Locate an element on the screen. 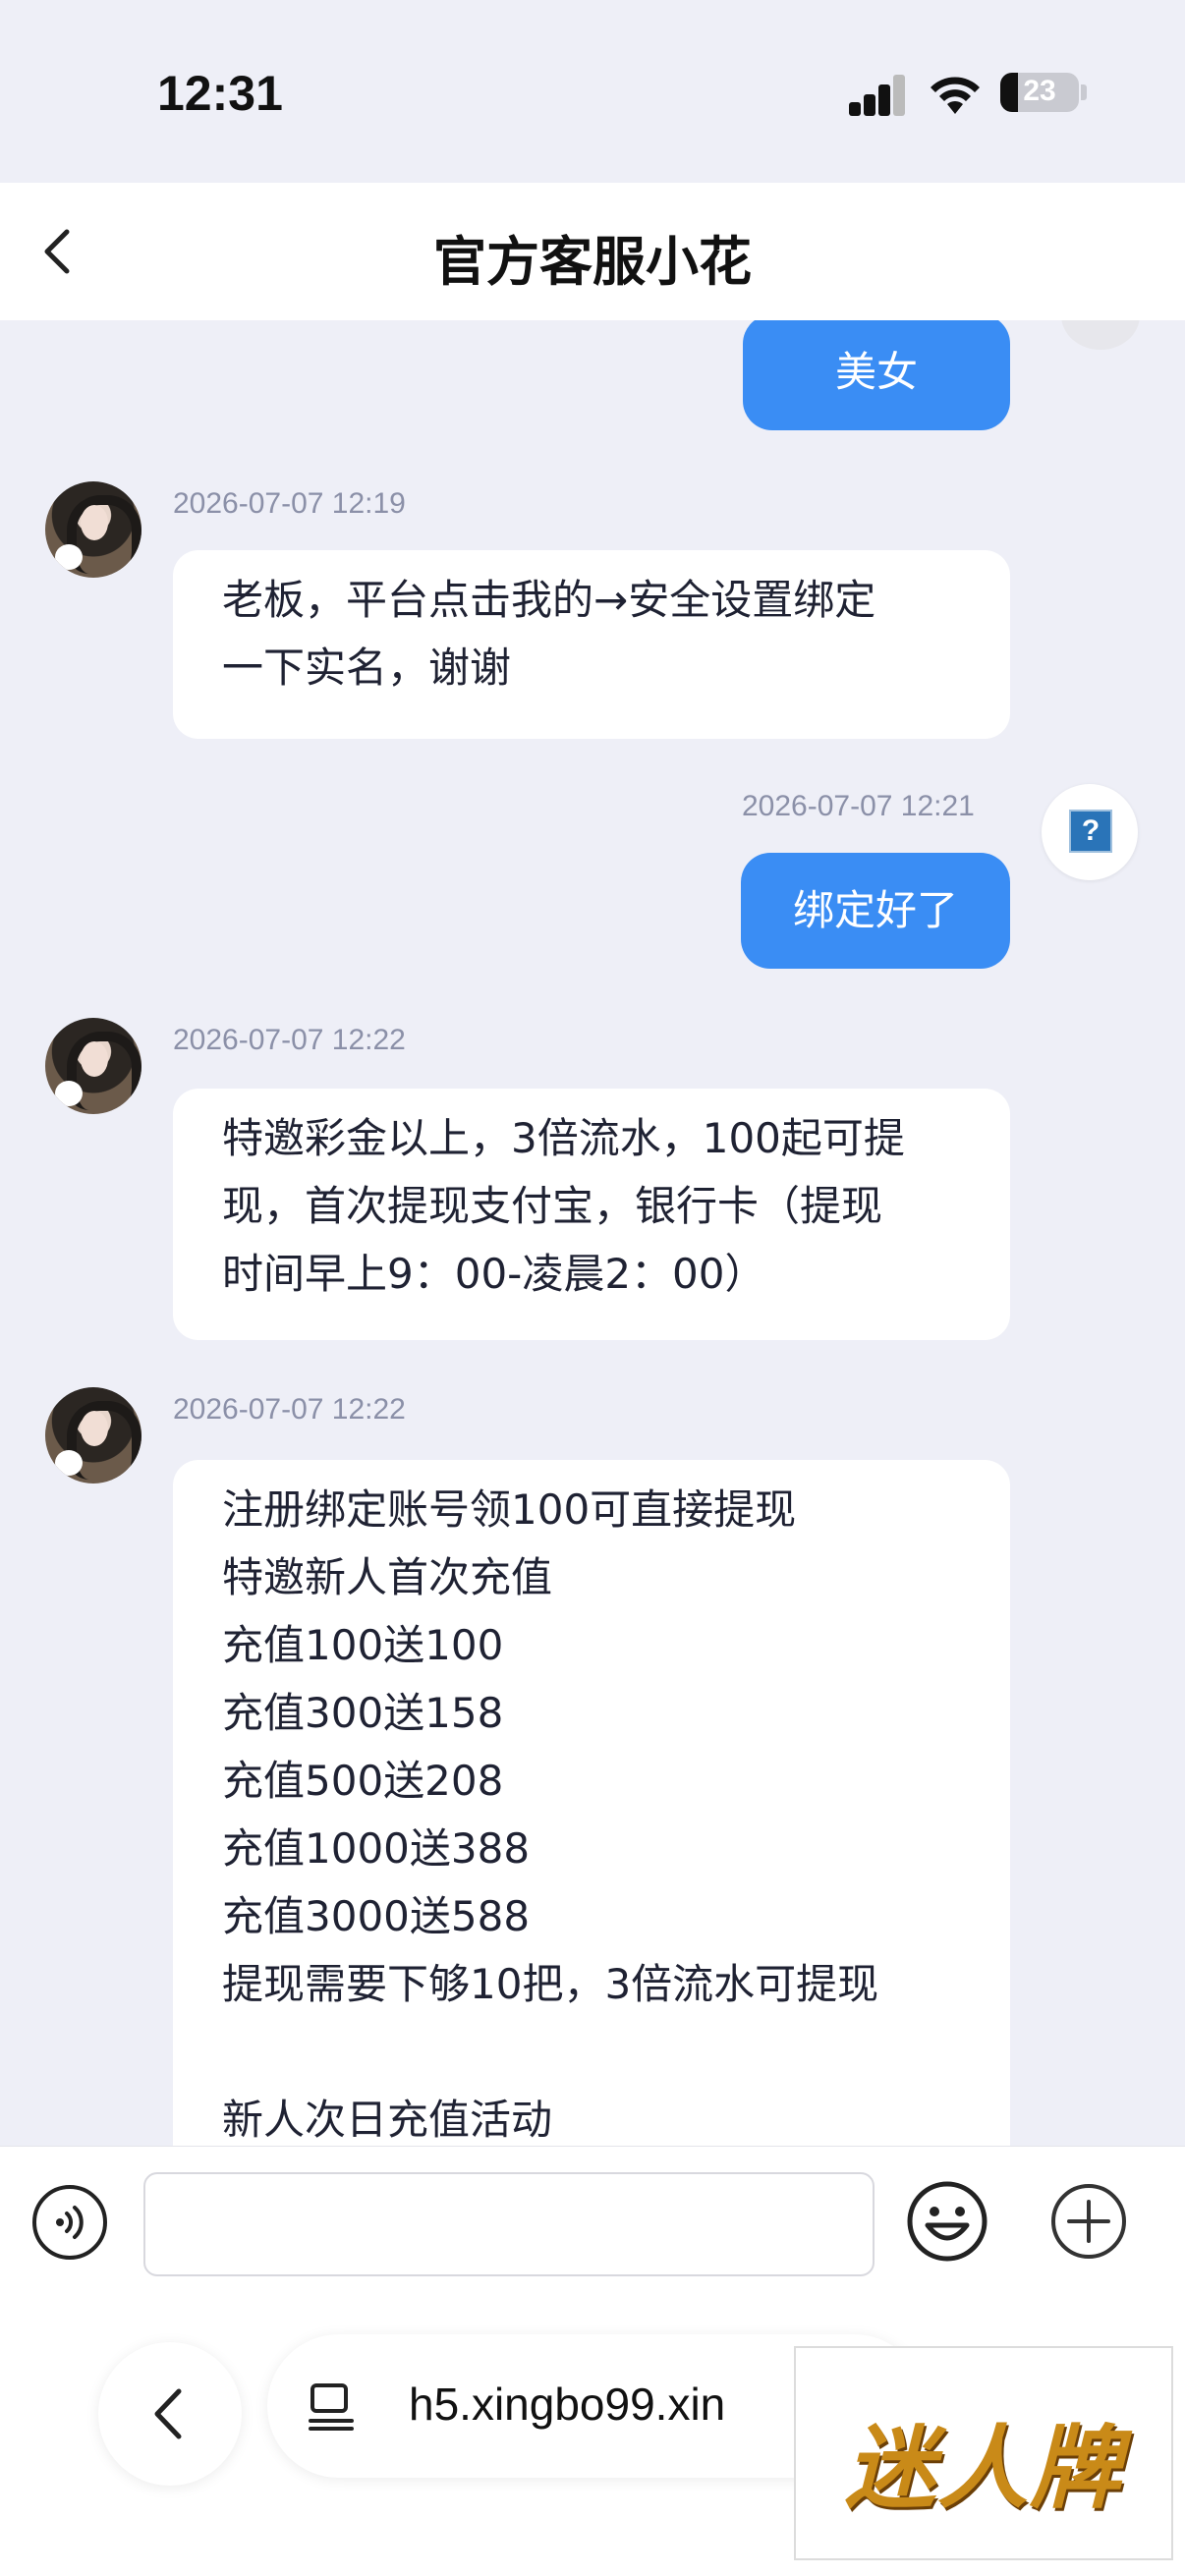 This screenshot has width=1185, height=2576. status-bar: 12:31 23 is located at coordinates (592, 91).